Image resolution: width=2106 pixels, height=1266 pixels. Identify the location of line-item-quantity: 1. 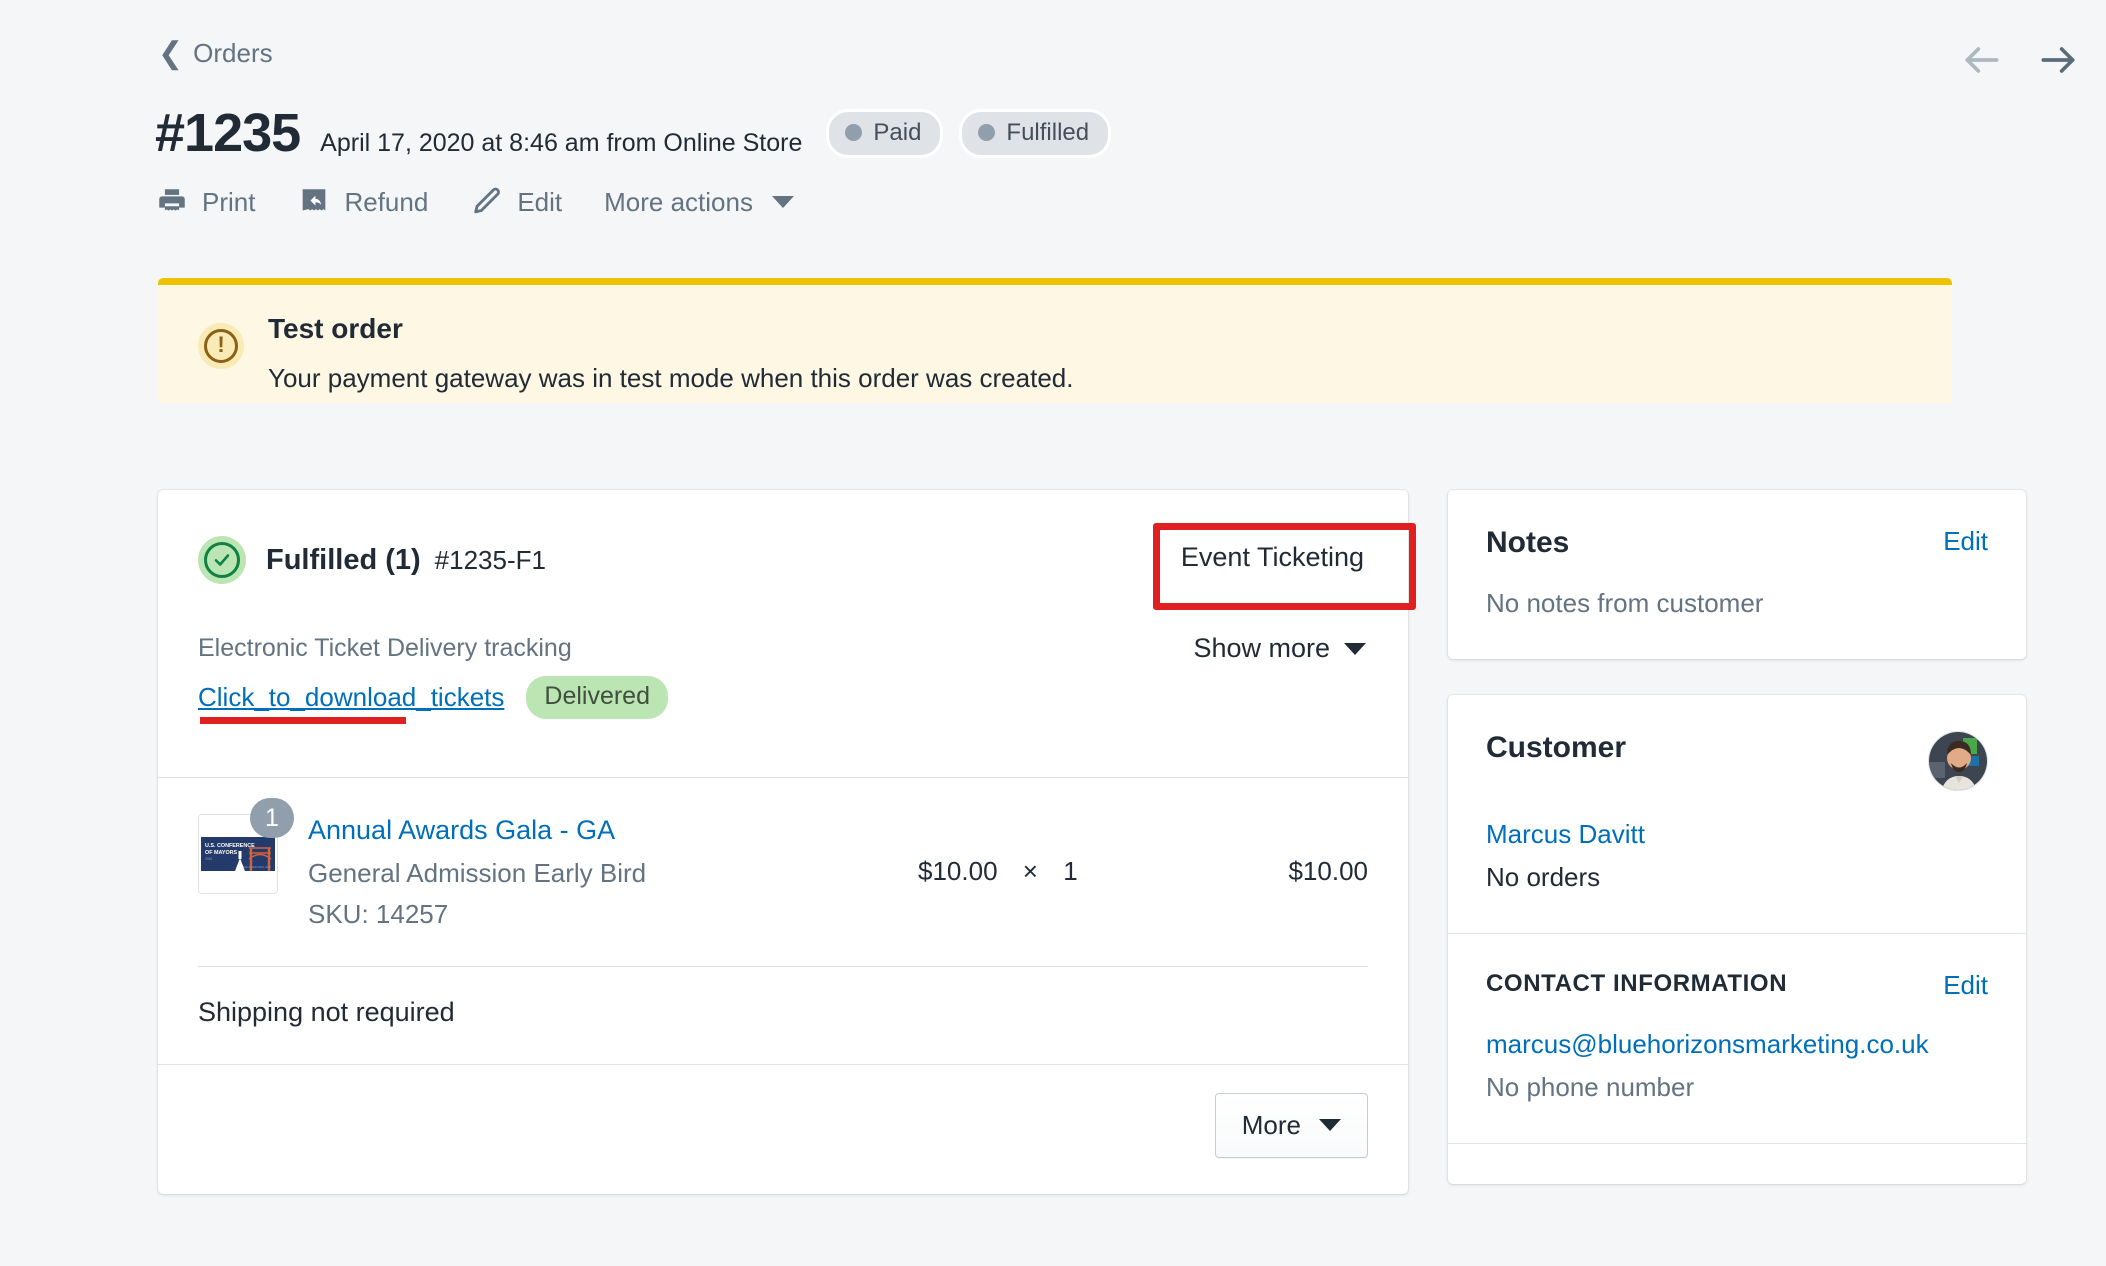
(1070, 871).